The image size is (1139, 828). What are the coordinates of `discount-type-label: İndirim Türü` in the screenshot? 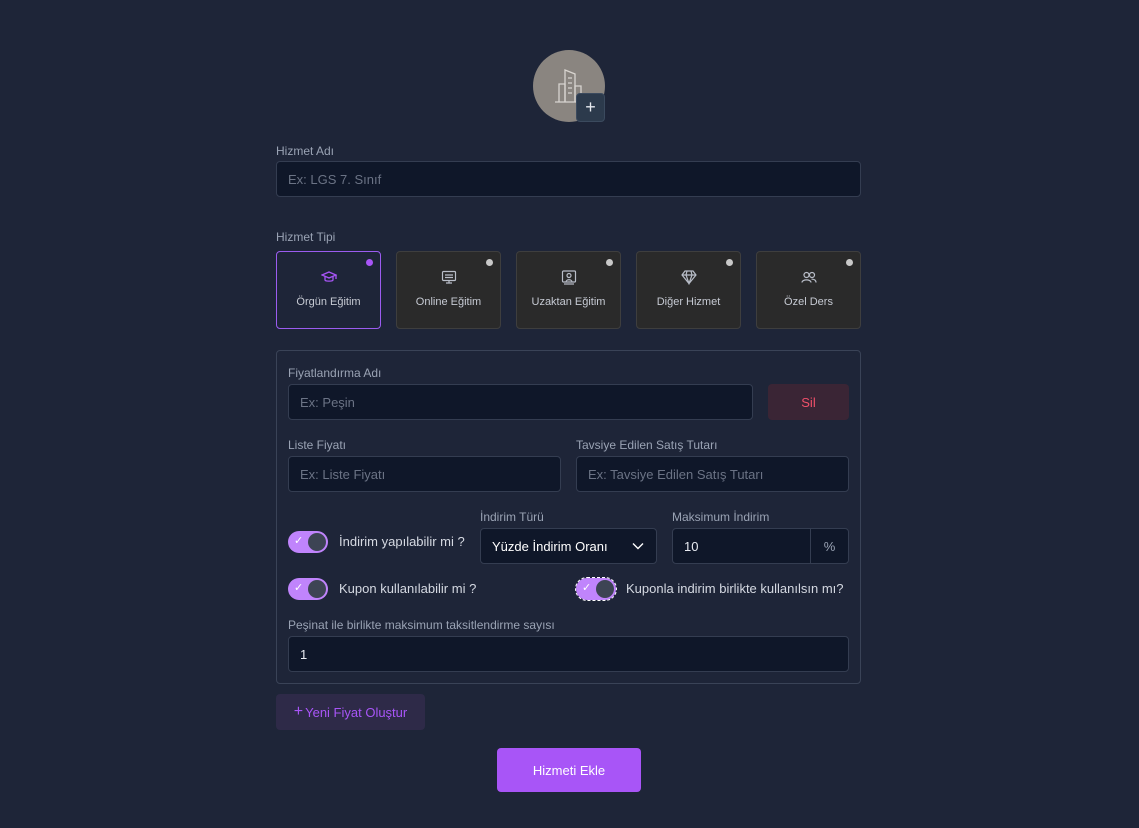 It's located at (512, 517).